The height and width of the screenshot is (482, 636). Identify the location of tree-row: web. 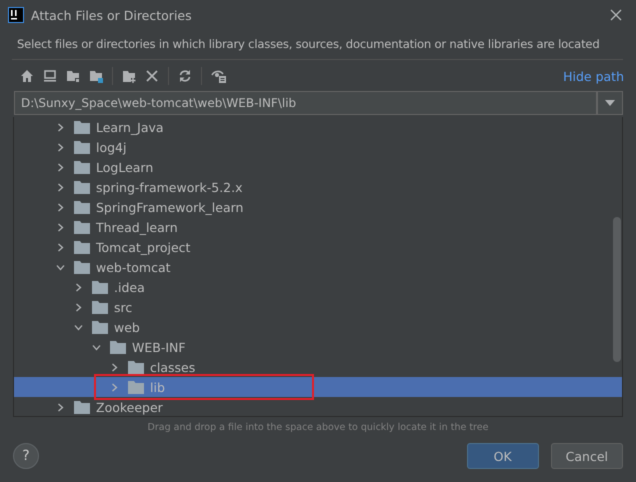
(318, 327).